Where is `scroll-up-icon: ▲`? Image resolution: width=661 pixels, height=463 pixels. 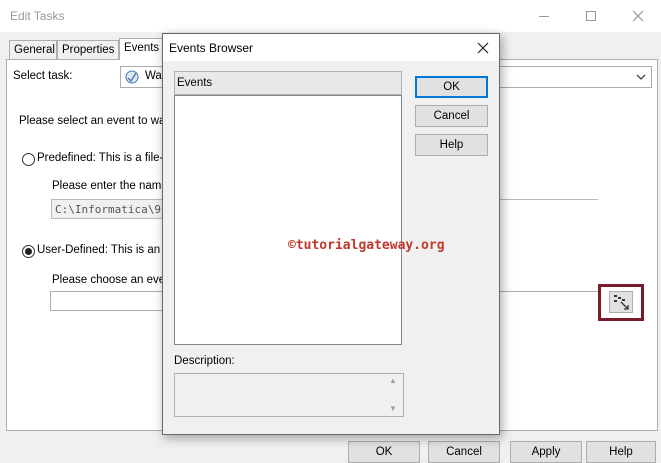
scroll-up-icon: ▲ is located at coordinates (393, 380).